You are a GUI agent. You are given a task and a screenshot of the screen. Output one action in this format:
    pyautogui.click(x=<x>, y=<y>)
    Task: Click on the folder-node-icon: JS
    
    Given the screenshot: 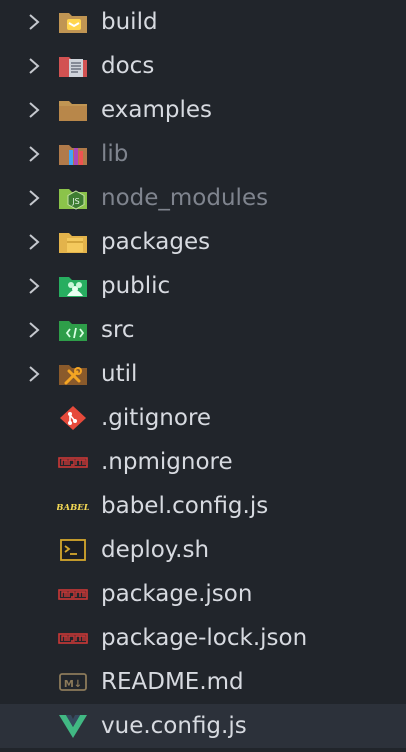 What is the action you would take?
    pyautogui.click(x=73, y=199)
    